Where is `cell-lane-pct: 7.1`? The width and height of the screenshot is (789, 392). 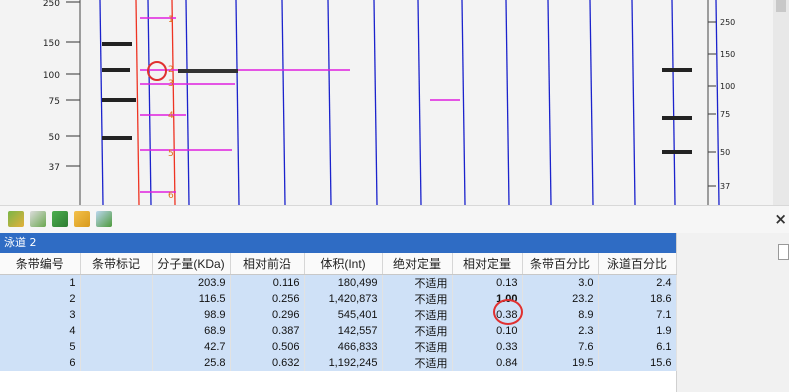
cell-lane-pct: 7.1 is located at coordinates (637, 315).